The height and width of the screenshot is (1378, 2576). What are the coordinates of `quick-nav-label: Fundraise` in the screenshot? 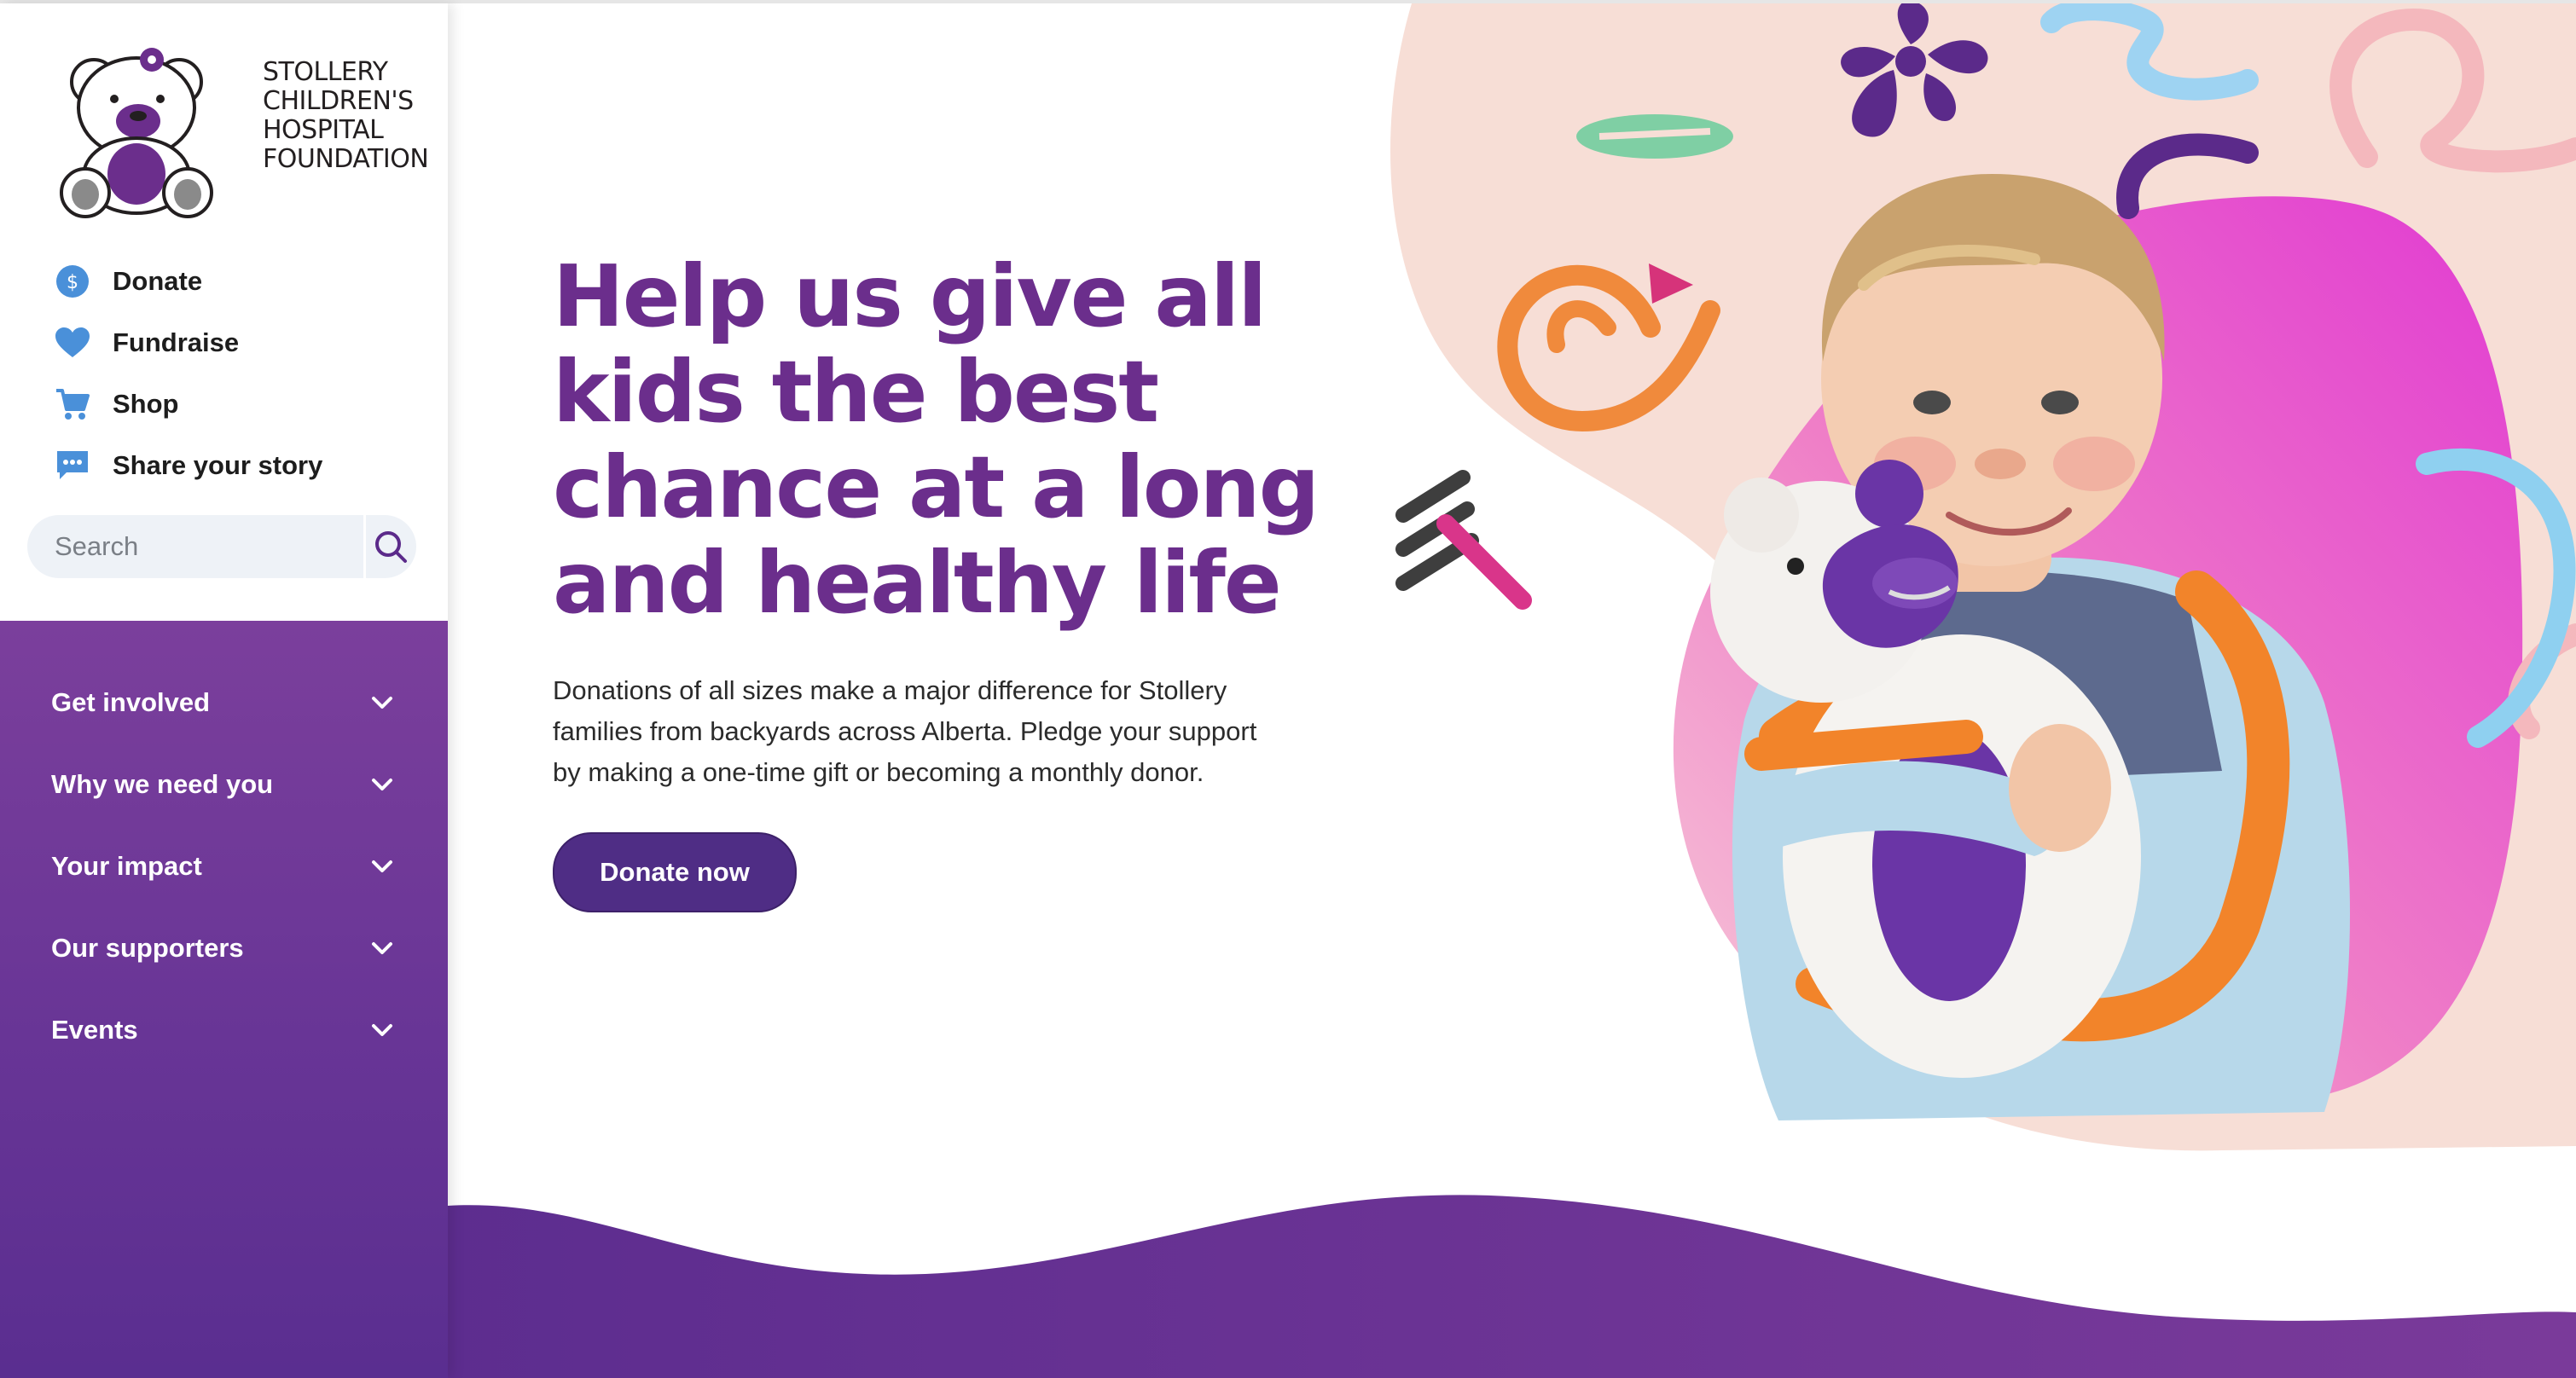 It's located at (176, 342).